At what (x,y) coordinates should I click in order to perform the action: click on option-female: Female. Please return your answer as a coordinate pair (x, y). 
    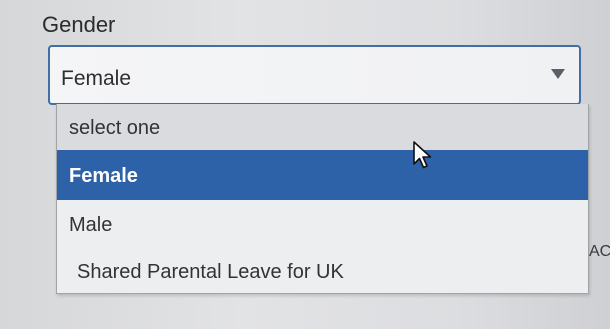
    Looking at the image, I should click on (322, 175).